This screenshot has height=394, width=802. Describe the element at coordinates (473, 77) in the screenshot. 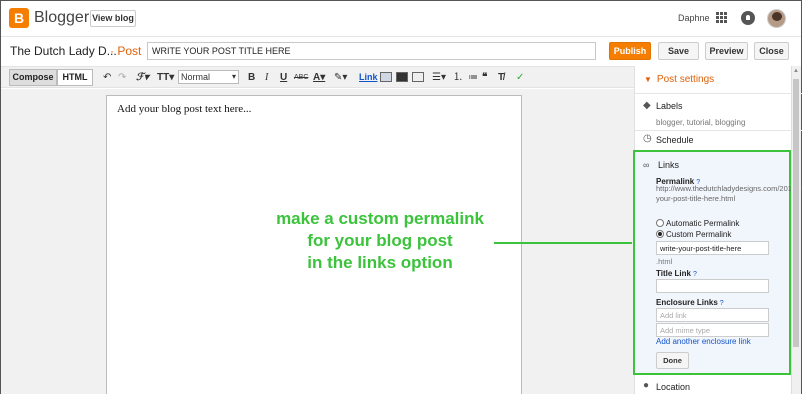

I see `bulleted-list-icon: ≔` at that location.